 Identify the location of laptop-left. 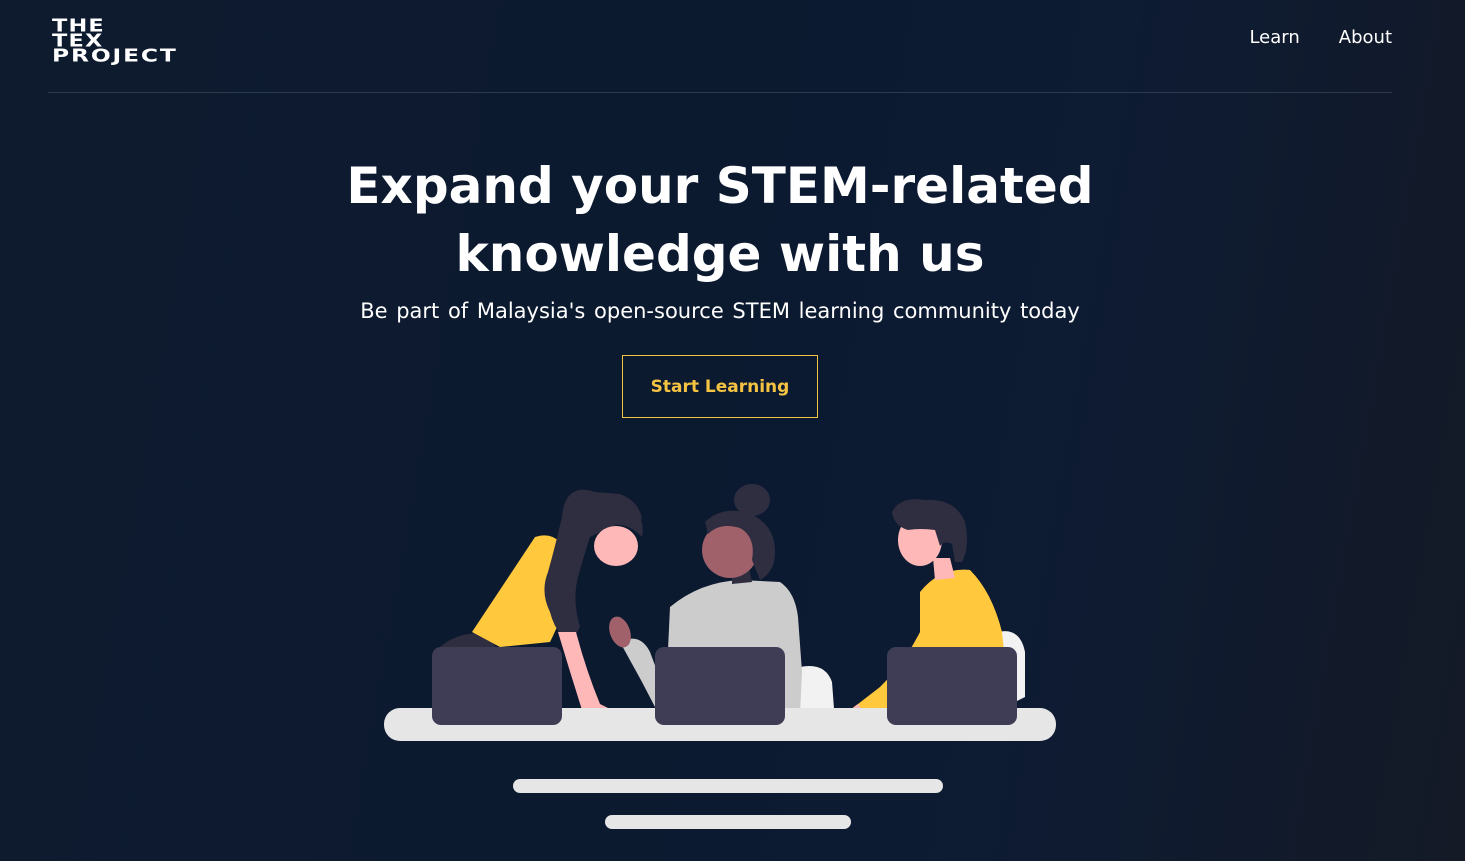
(497, 686).